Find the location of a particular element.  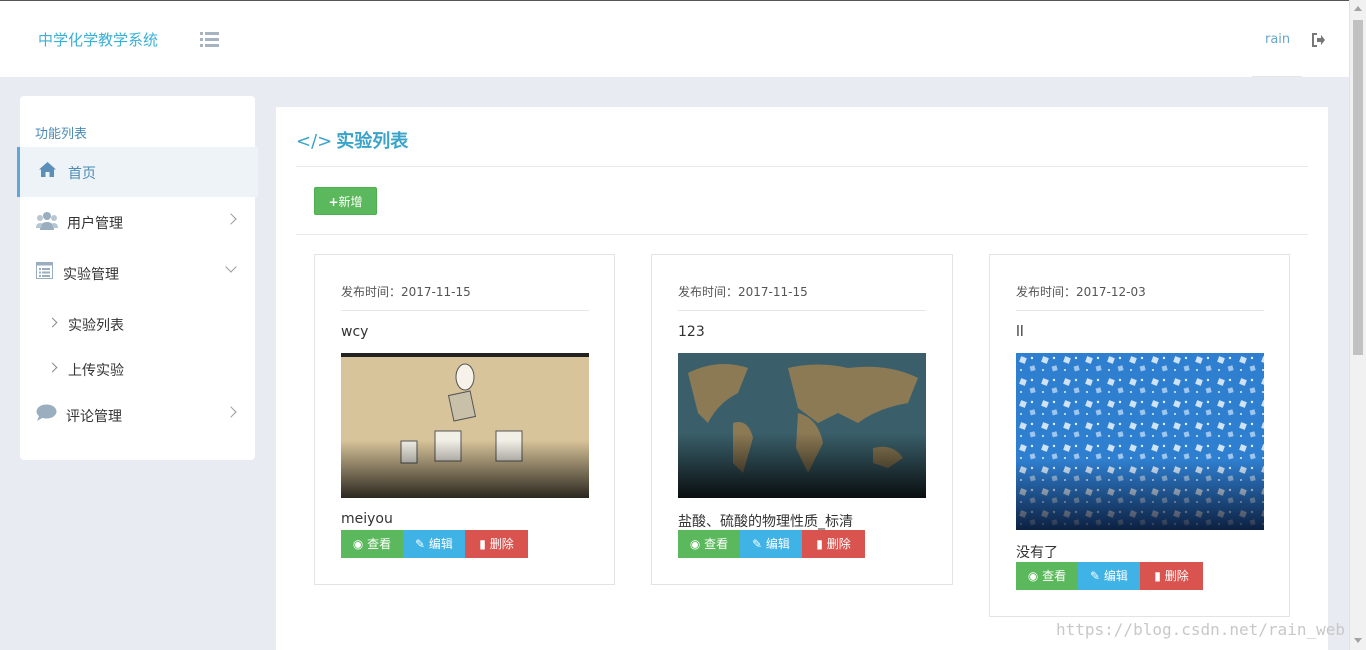

card-description: meiyou is located at coordinates (367, 519).